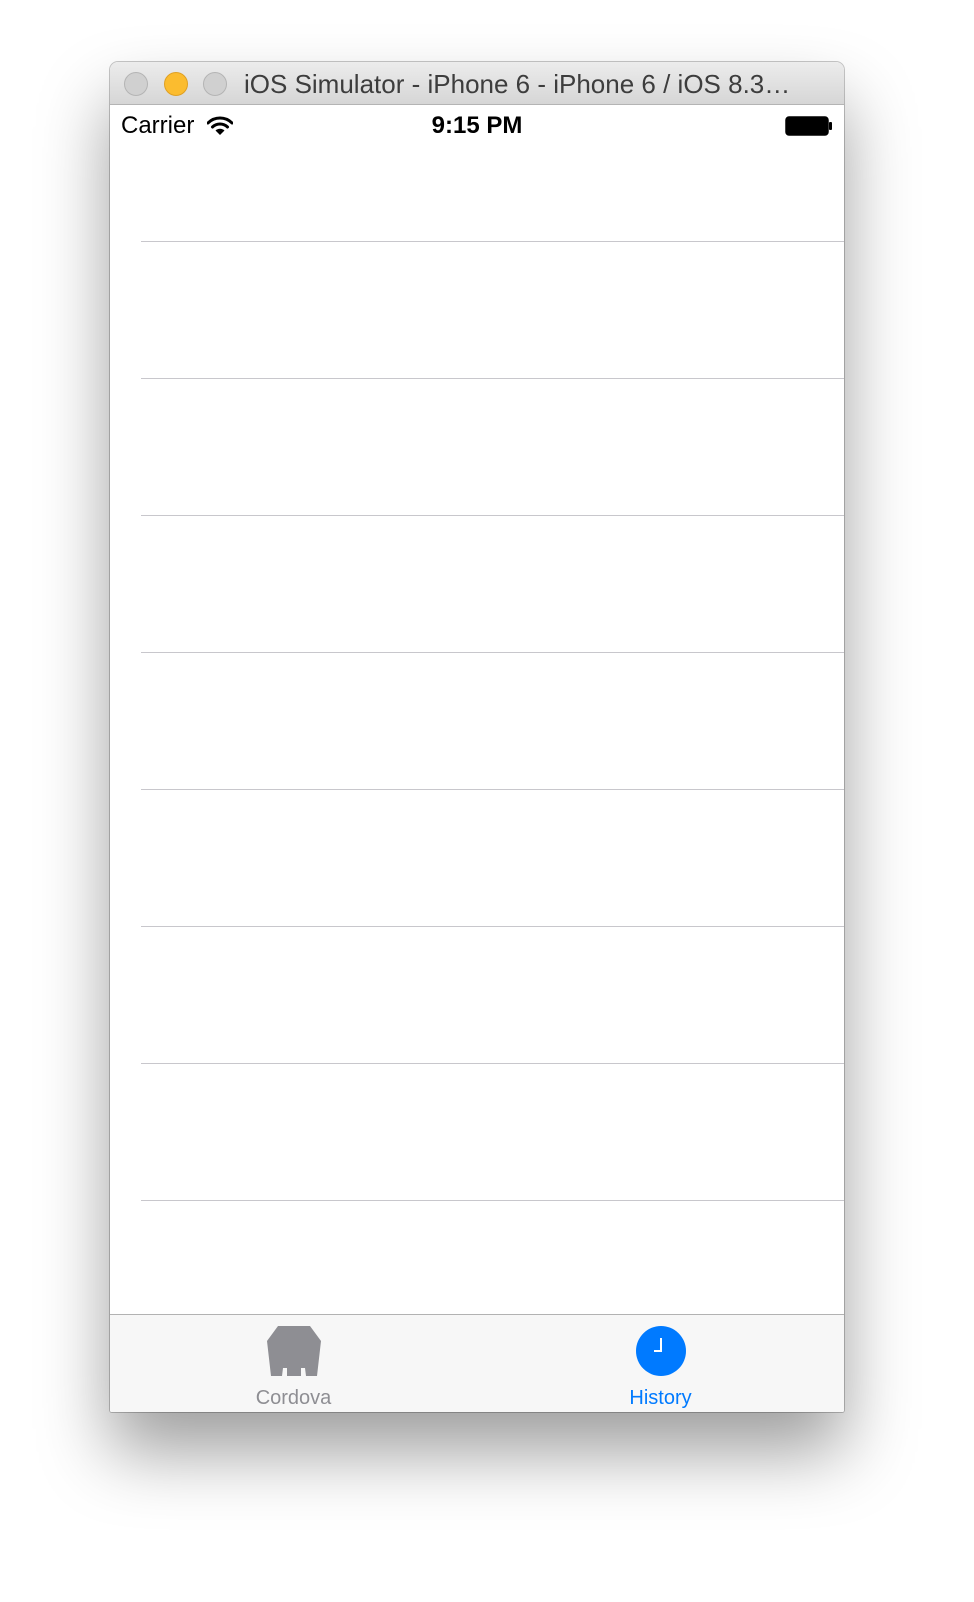 This screenshot has height=1602, width=974. Describe the element at coordinates (293, 1398) in the screenshot. I see `tab-cordova-label: Cordova` at that location.